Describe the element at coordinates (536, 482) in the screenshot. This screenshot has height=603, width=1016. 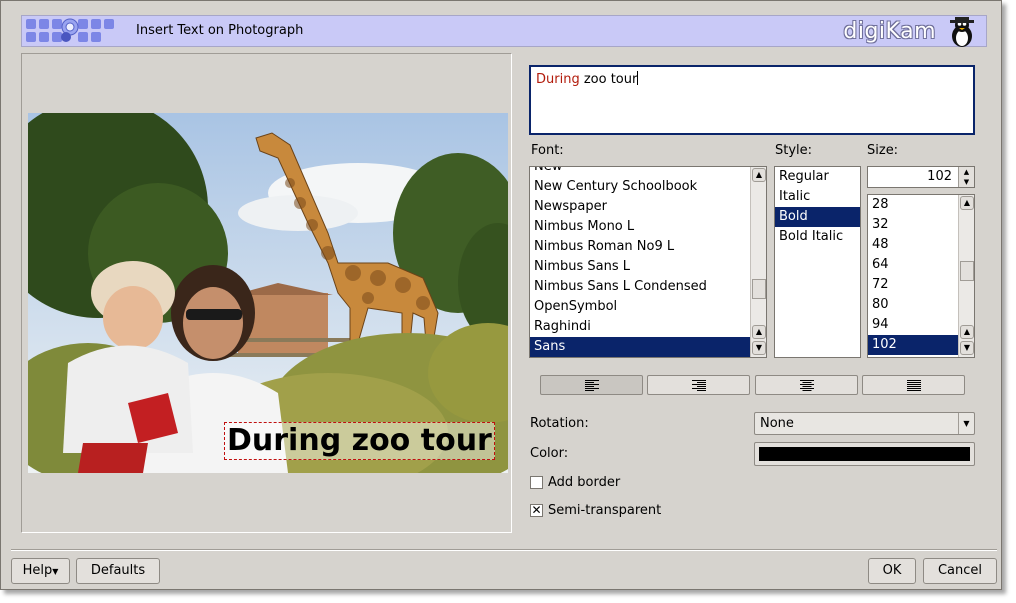
I see `add-border-checkbox` at that location.